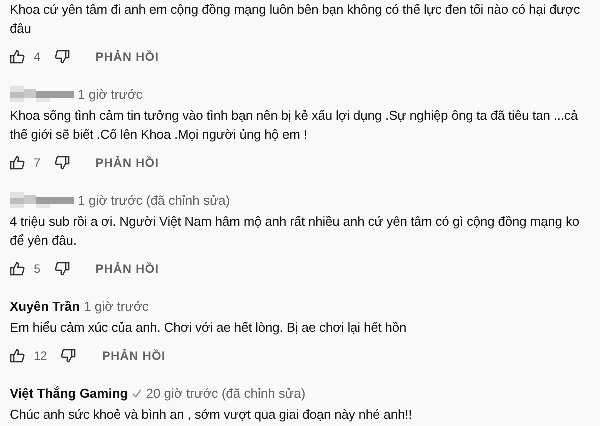 The width and height of the screenshot is (600, 426). What do you see at coordinates (37, 163) in the screenshot?
I see `like-count: 7` at bounding box center [37, 163].